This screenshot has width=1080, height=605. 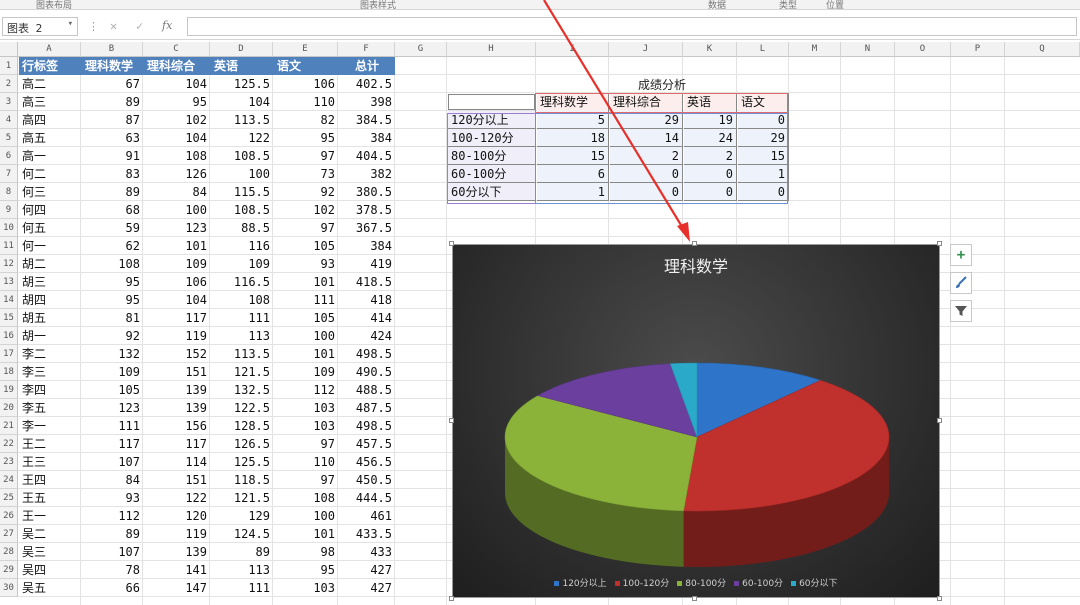 I want to click on legend-item: 60分以下, so click(x=814, y=582).